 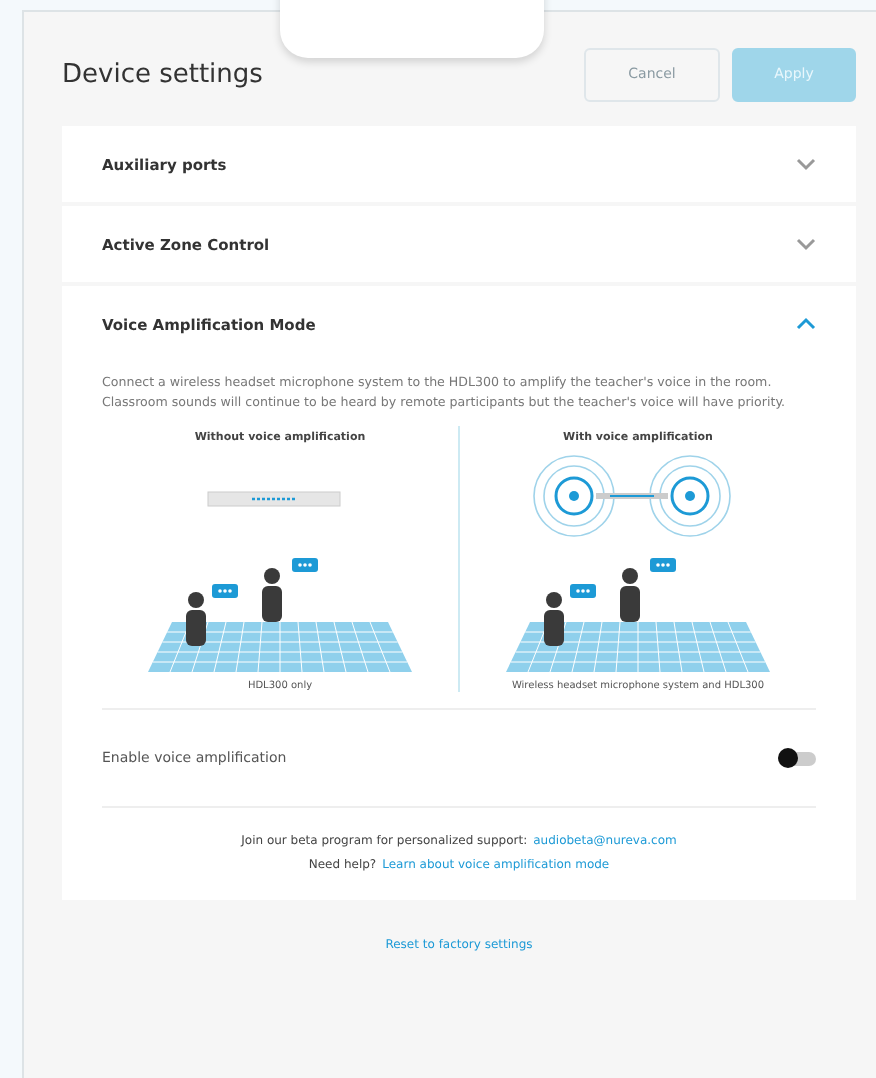 What do you see at coordinates (162, 74) in the screenshot?
I see `page-title: Device settings` at bounding box center [162, 74].